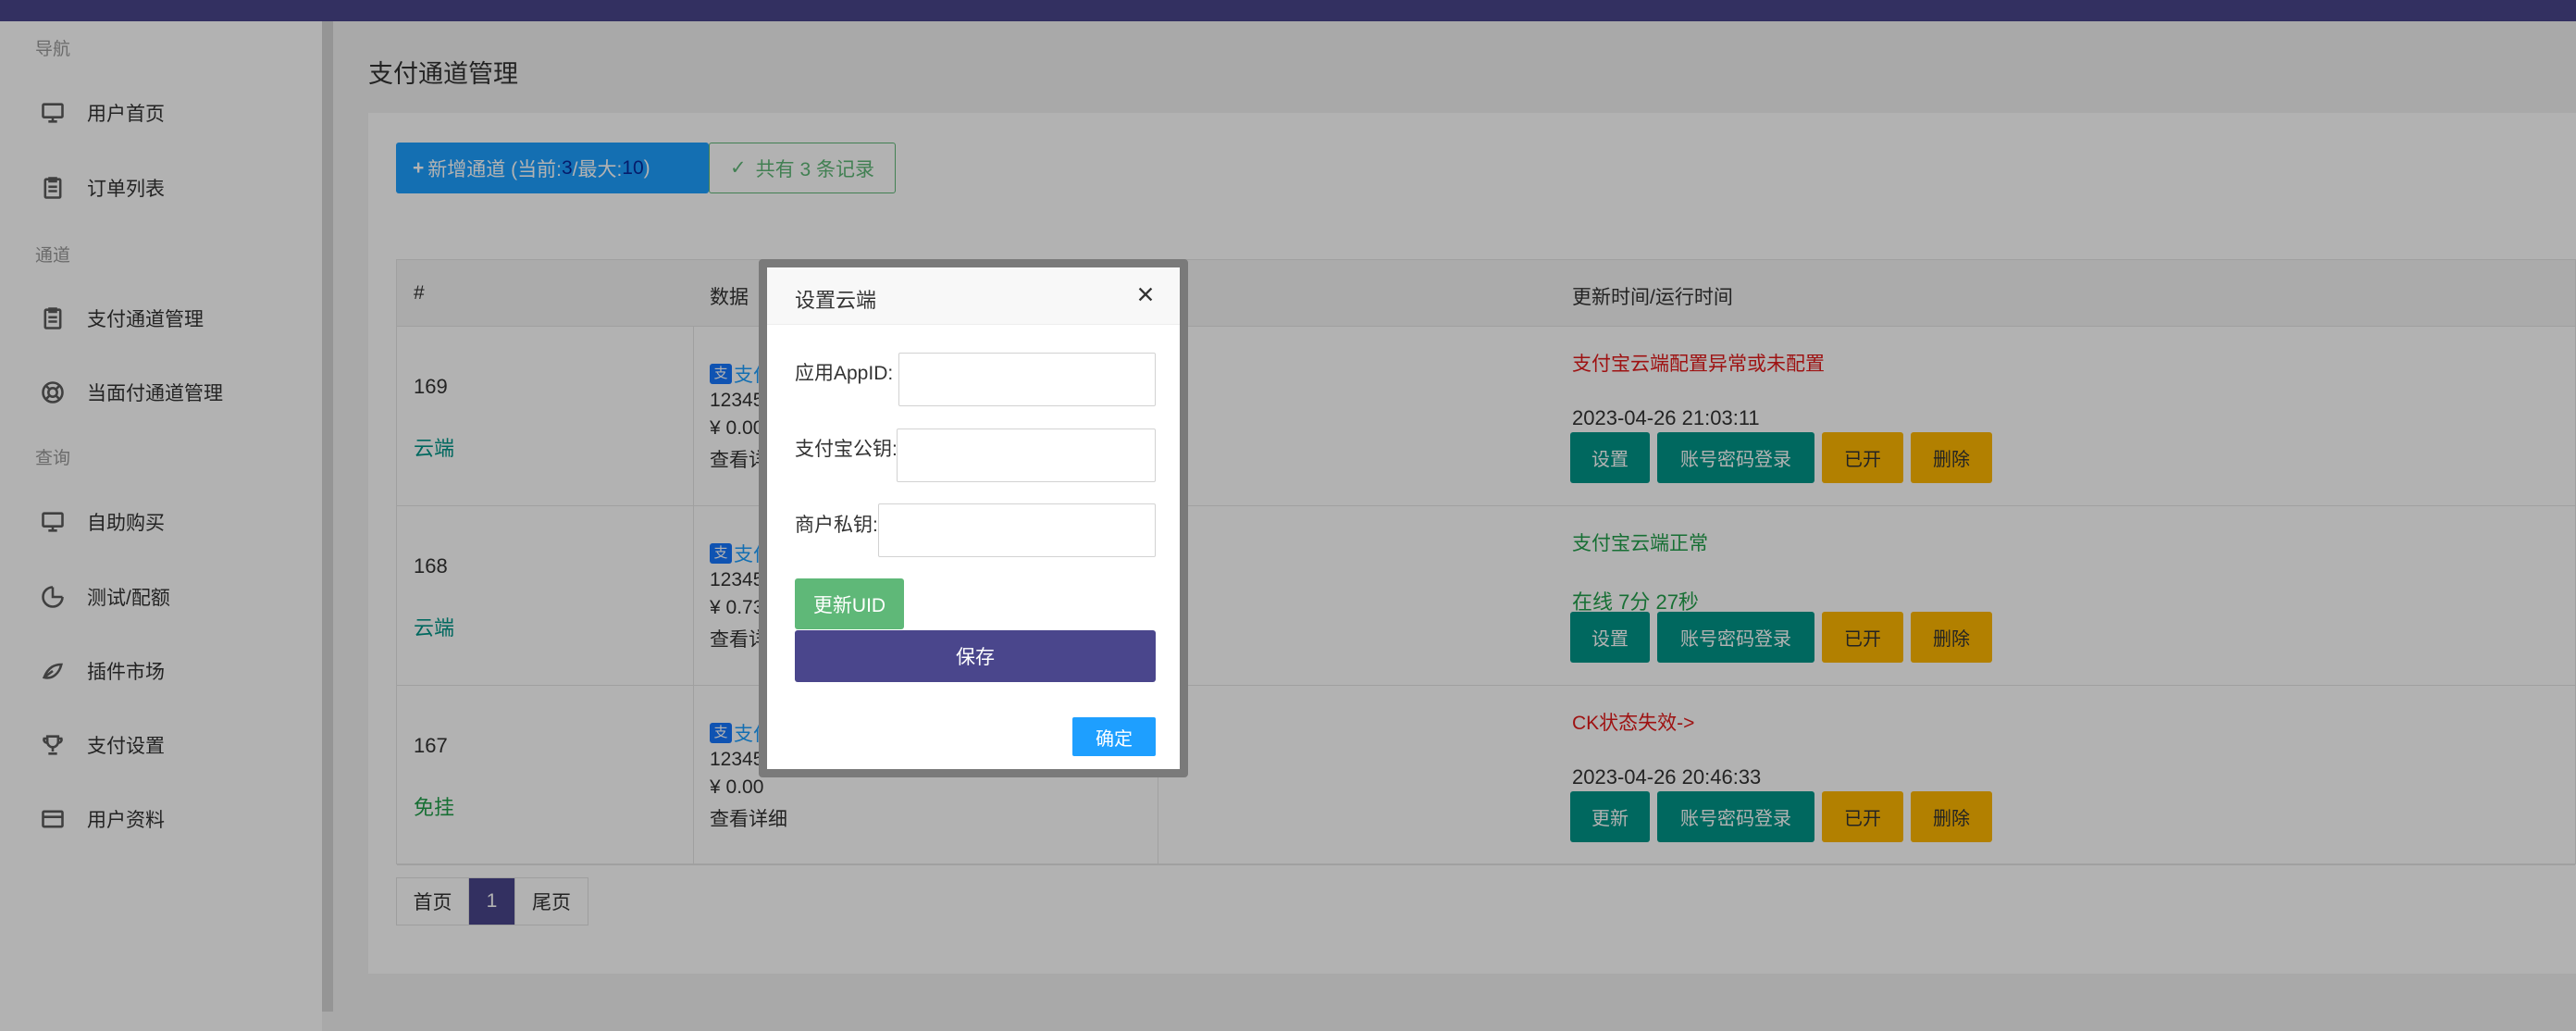  Describe the element at coordinates (1026, 455) in the screenshot. I see `alipay-public-key-input` at that location.